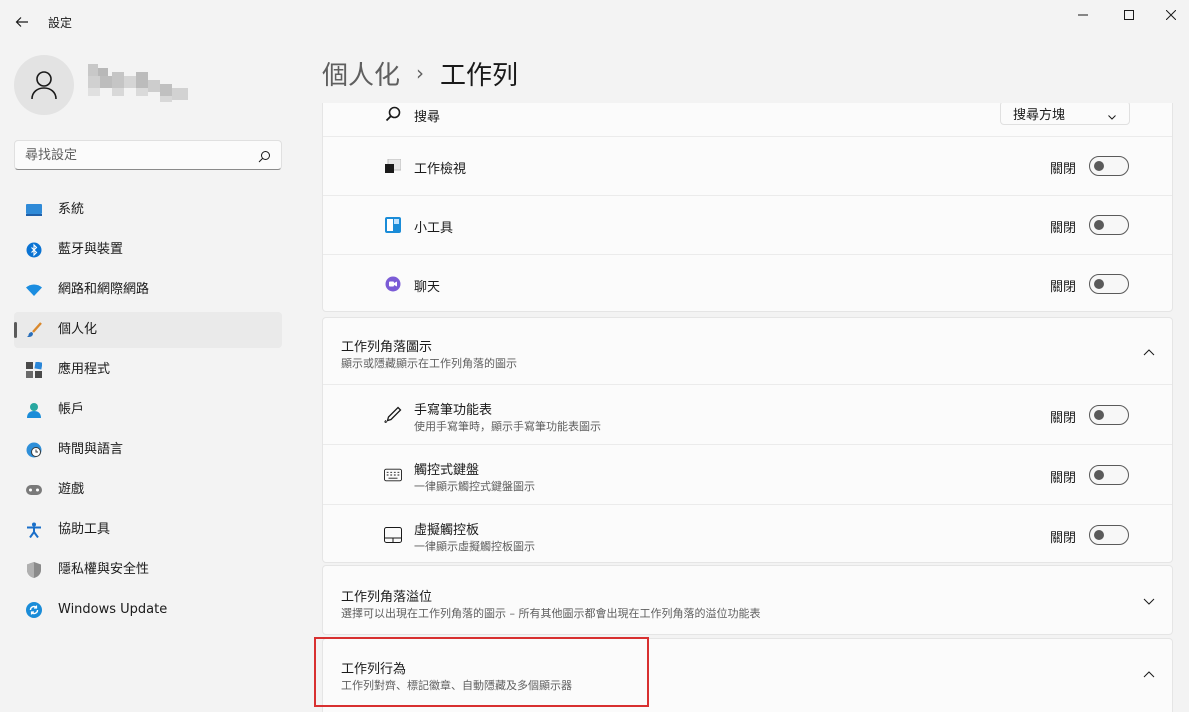 This screenshot has height=712, width=1189. I want to click on sidebar-item-system: 系統, so click(148, 210).